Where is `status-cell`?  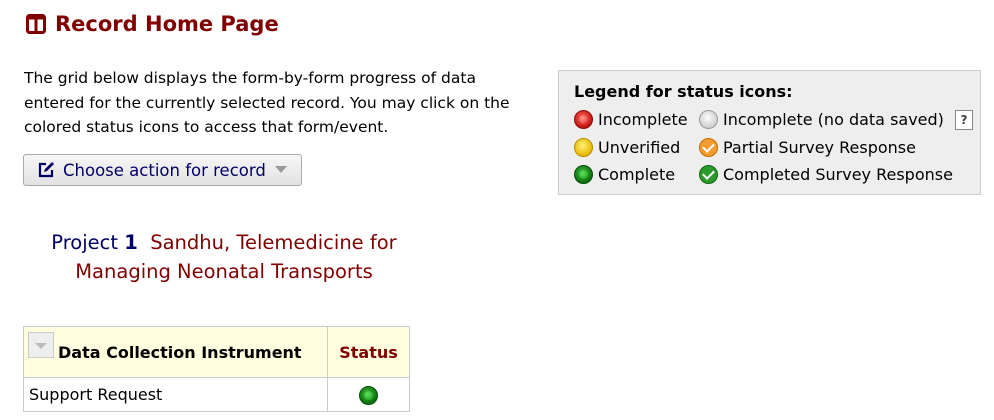
status-cell is located at coordinates (368, 394).